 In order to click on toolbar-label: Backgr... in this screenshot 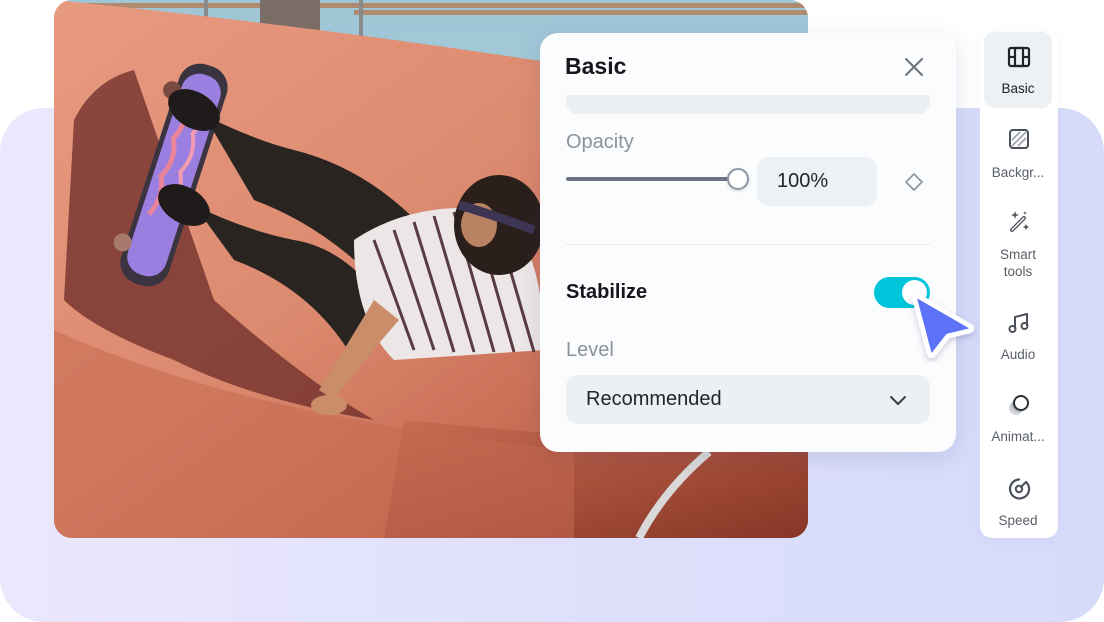, I will do `click(1018, 172)`.